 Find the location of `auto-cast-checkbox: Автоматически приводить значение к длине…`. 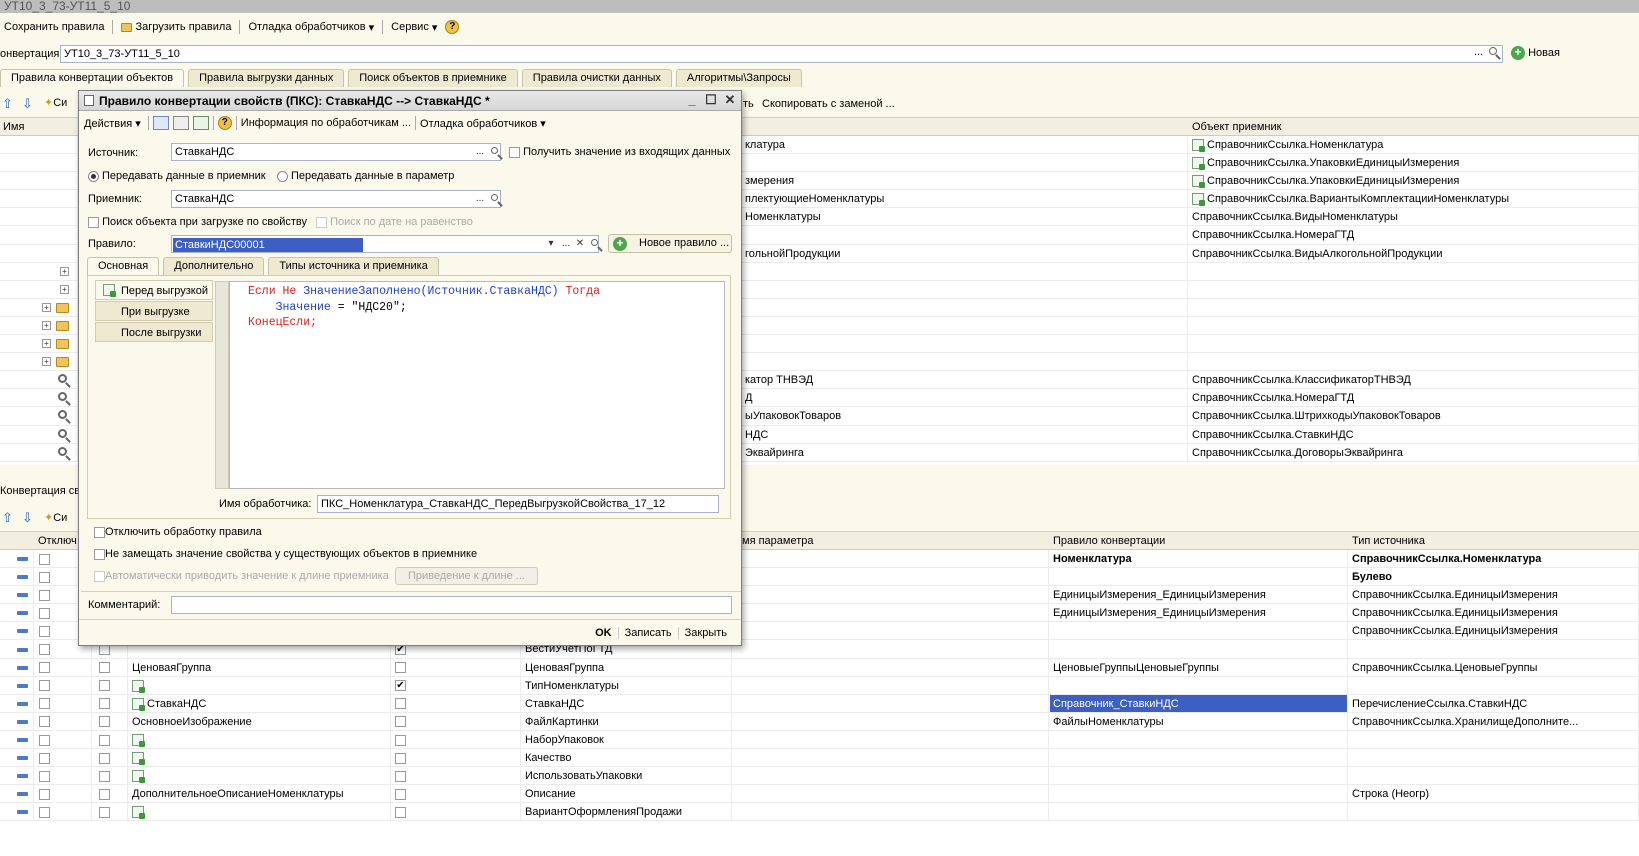

auto-cast-checkbox: Автоматически приводить значение к длине… is located at coordinates (241, 576).